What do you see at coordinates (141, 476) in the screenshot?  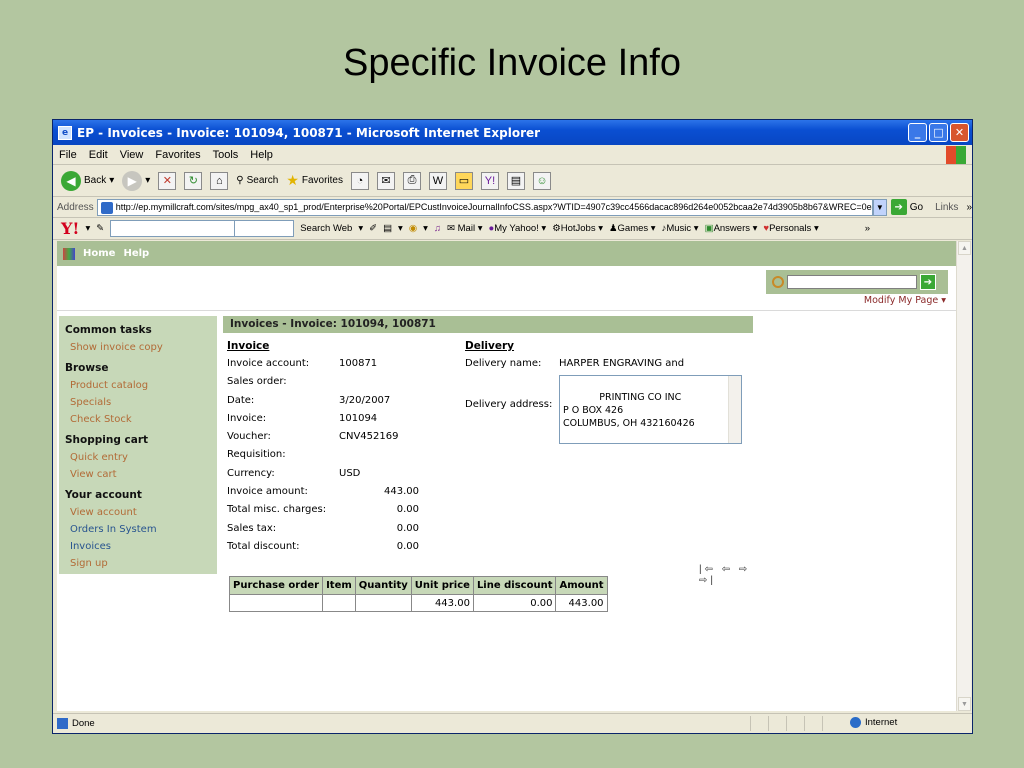 I see `nav-view-cart: View cart` at bounding box center [141, 476].